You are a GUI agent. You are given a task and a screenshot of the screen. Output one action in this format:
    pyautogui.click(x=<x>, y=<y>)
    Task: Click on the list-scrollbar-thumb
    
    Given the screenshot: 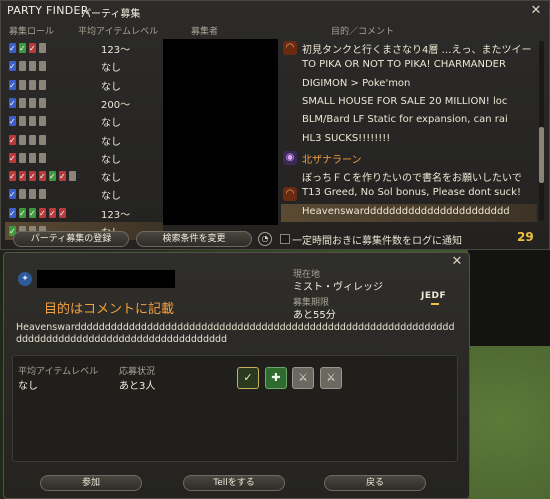 What is the action you would take?
    pyautogui.click(x=541, y=155)
    